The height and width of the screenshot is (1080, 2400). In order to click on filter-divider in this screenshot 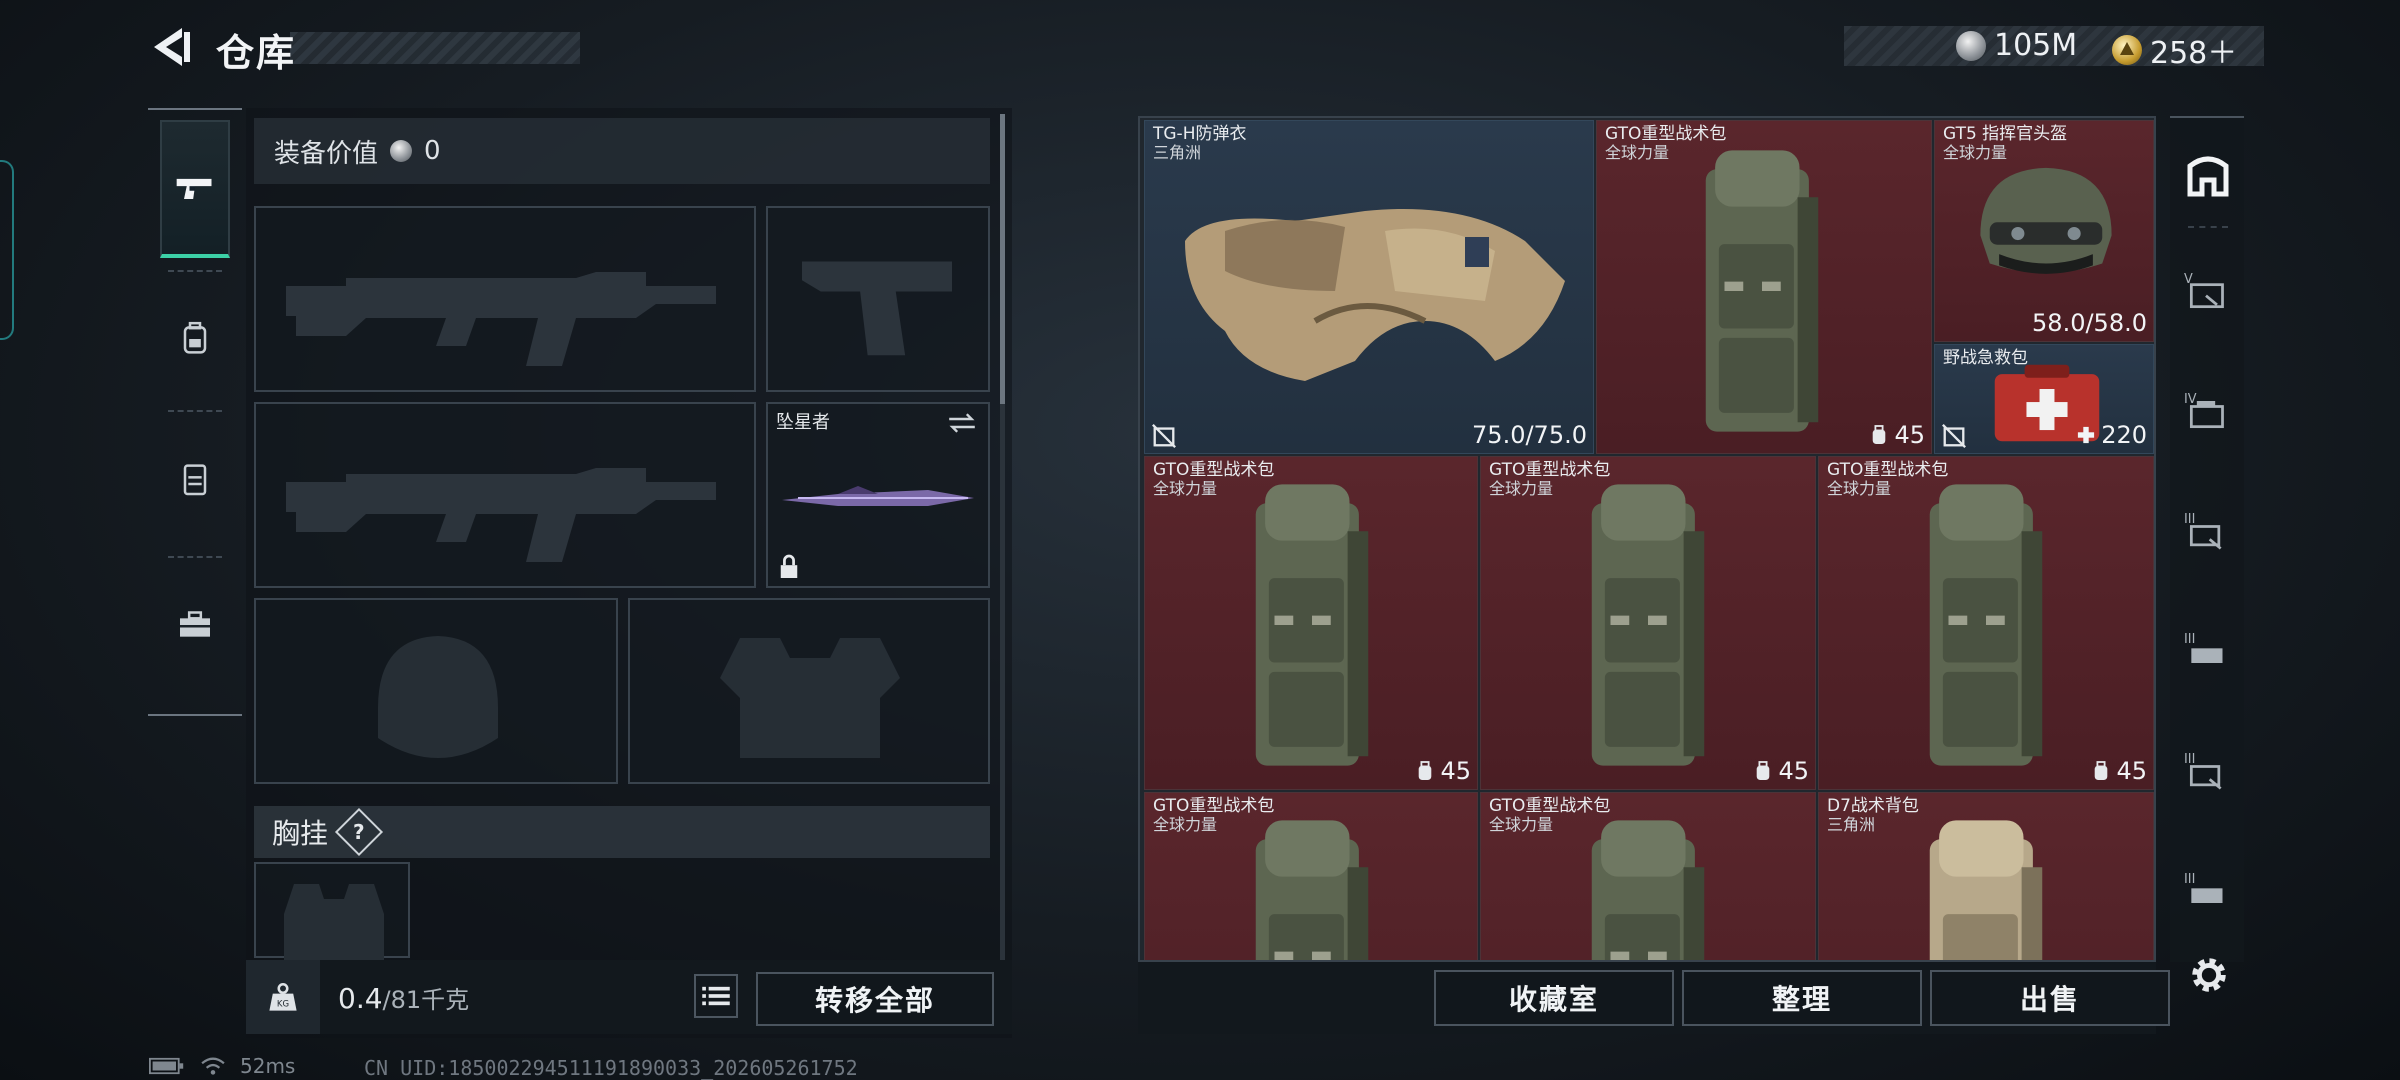, I will do `click(2208, 227)`.